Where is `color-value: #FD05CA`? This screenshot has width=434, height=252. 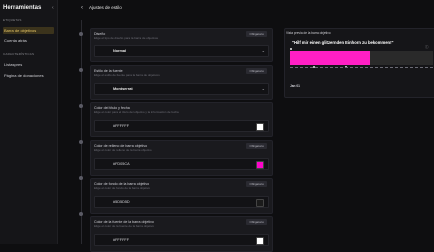
color-value: #FD05CA is located at coordinates (121, 164).